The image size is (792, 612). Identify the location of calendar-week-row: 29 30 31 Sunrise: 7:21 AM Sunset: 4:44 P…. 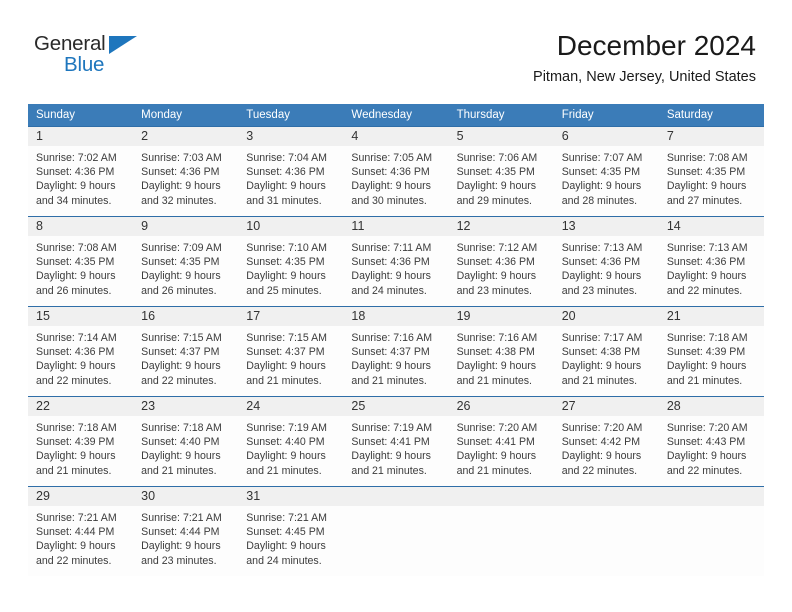
(396, 531).